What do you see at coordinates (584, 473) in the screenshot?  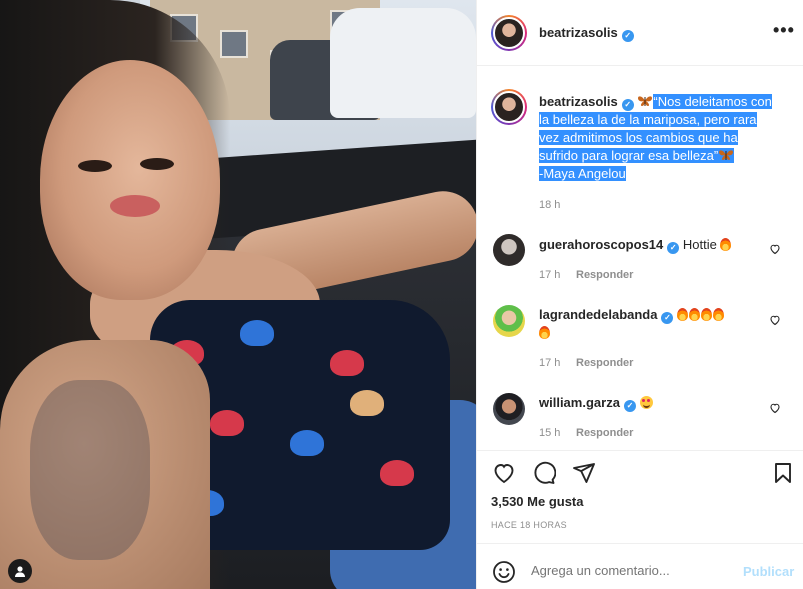 I see `share-send-icon` at bounding box center [584, 473].